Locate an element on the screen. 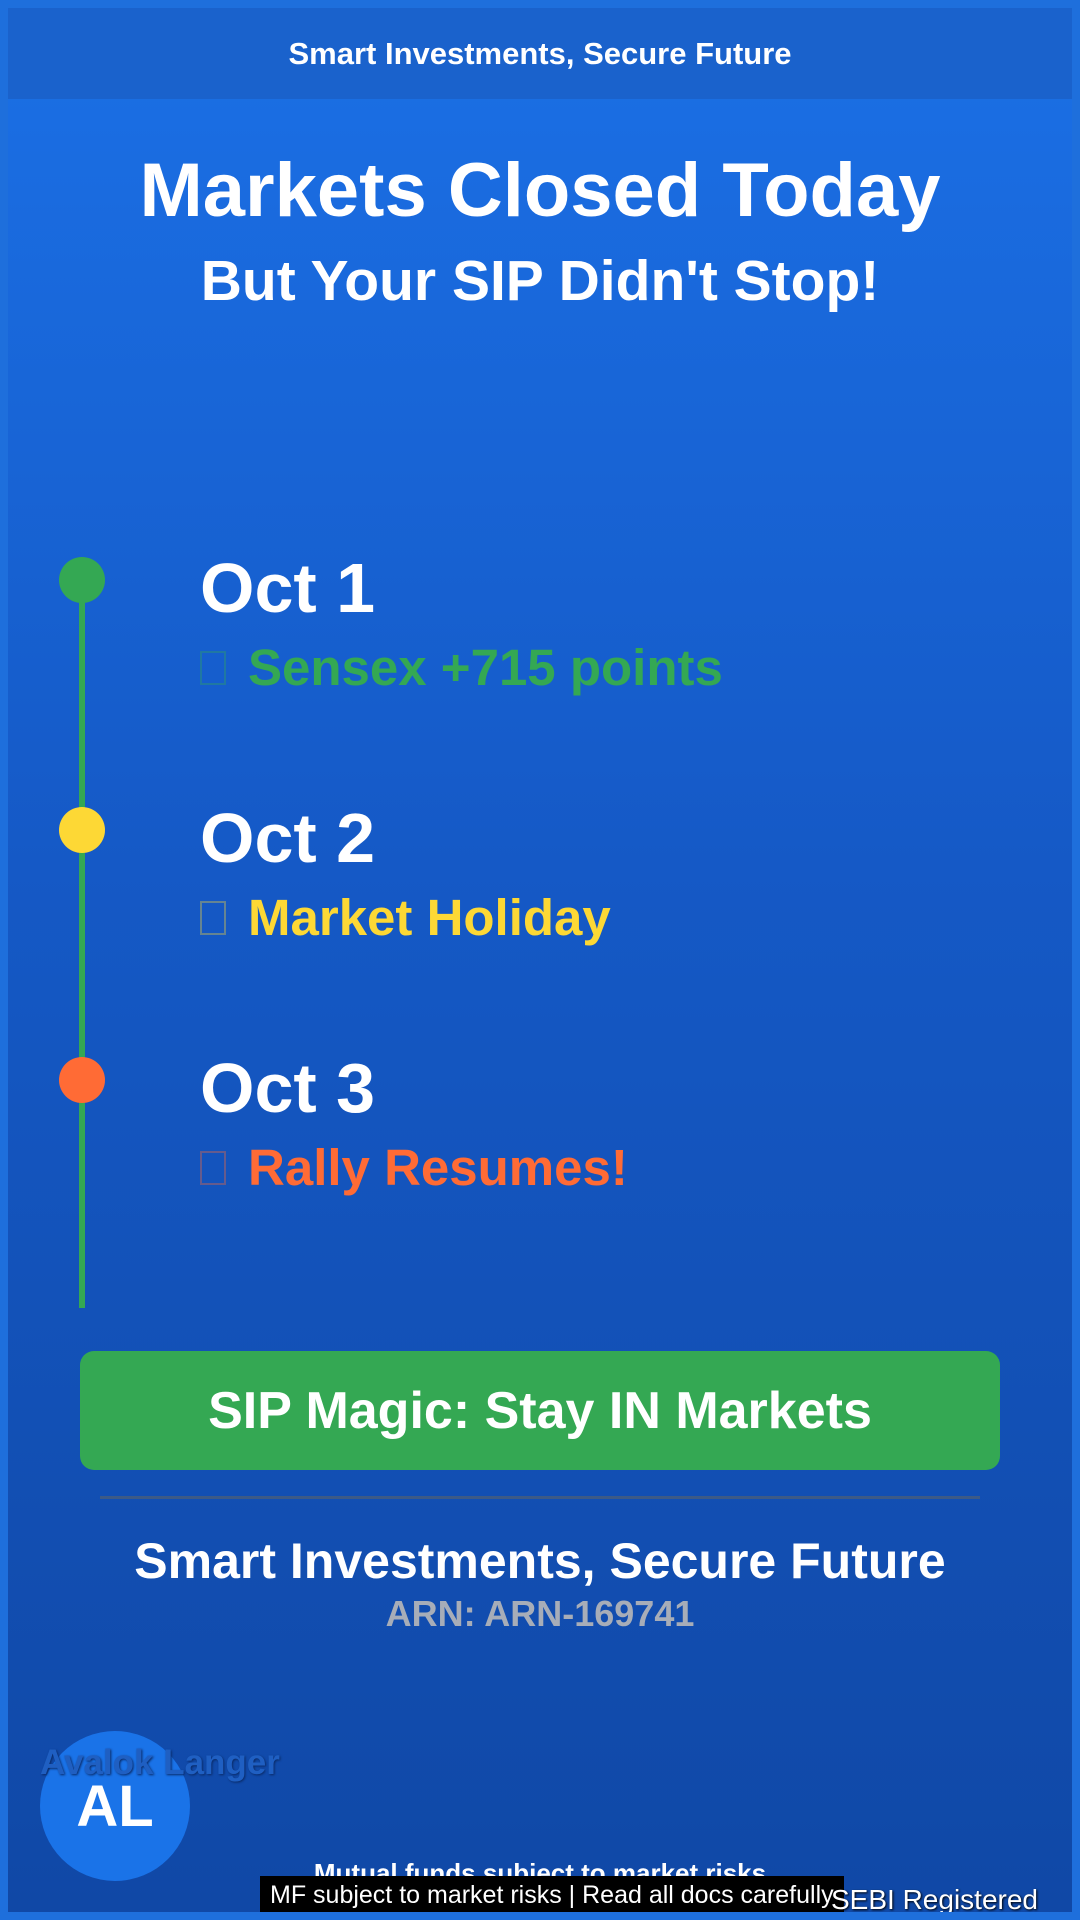 Image resolution: width=1080 pixels, height=1920 pixels. chart-up-icon is located at coordinates (213, 668).